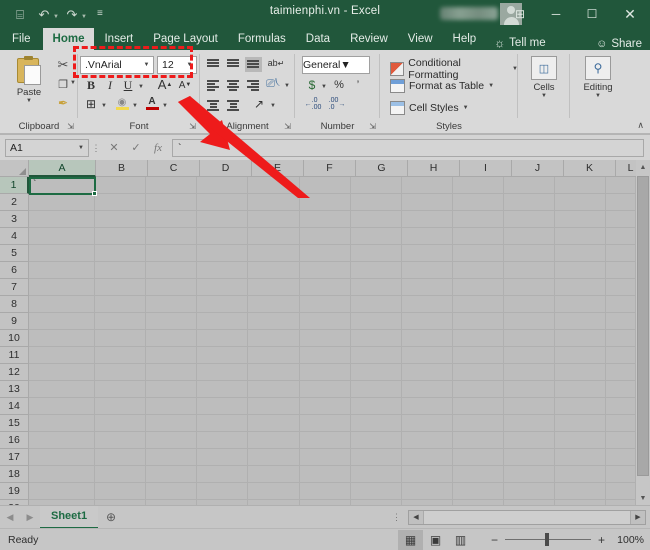 The height and width of the screenshot is (550, 650). I want to click on cell-K10, so click(581, 338).